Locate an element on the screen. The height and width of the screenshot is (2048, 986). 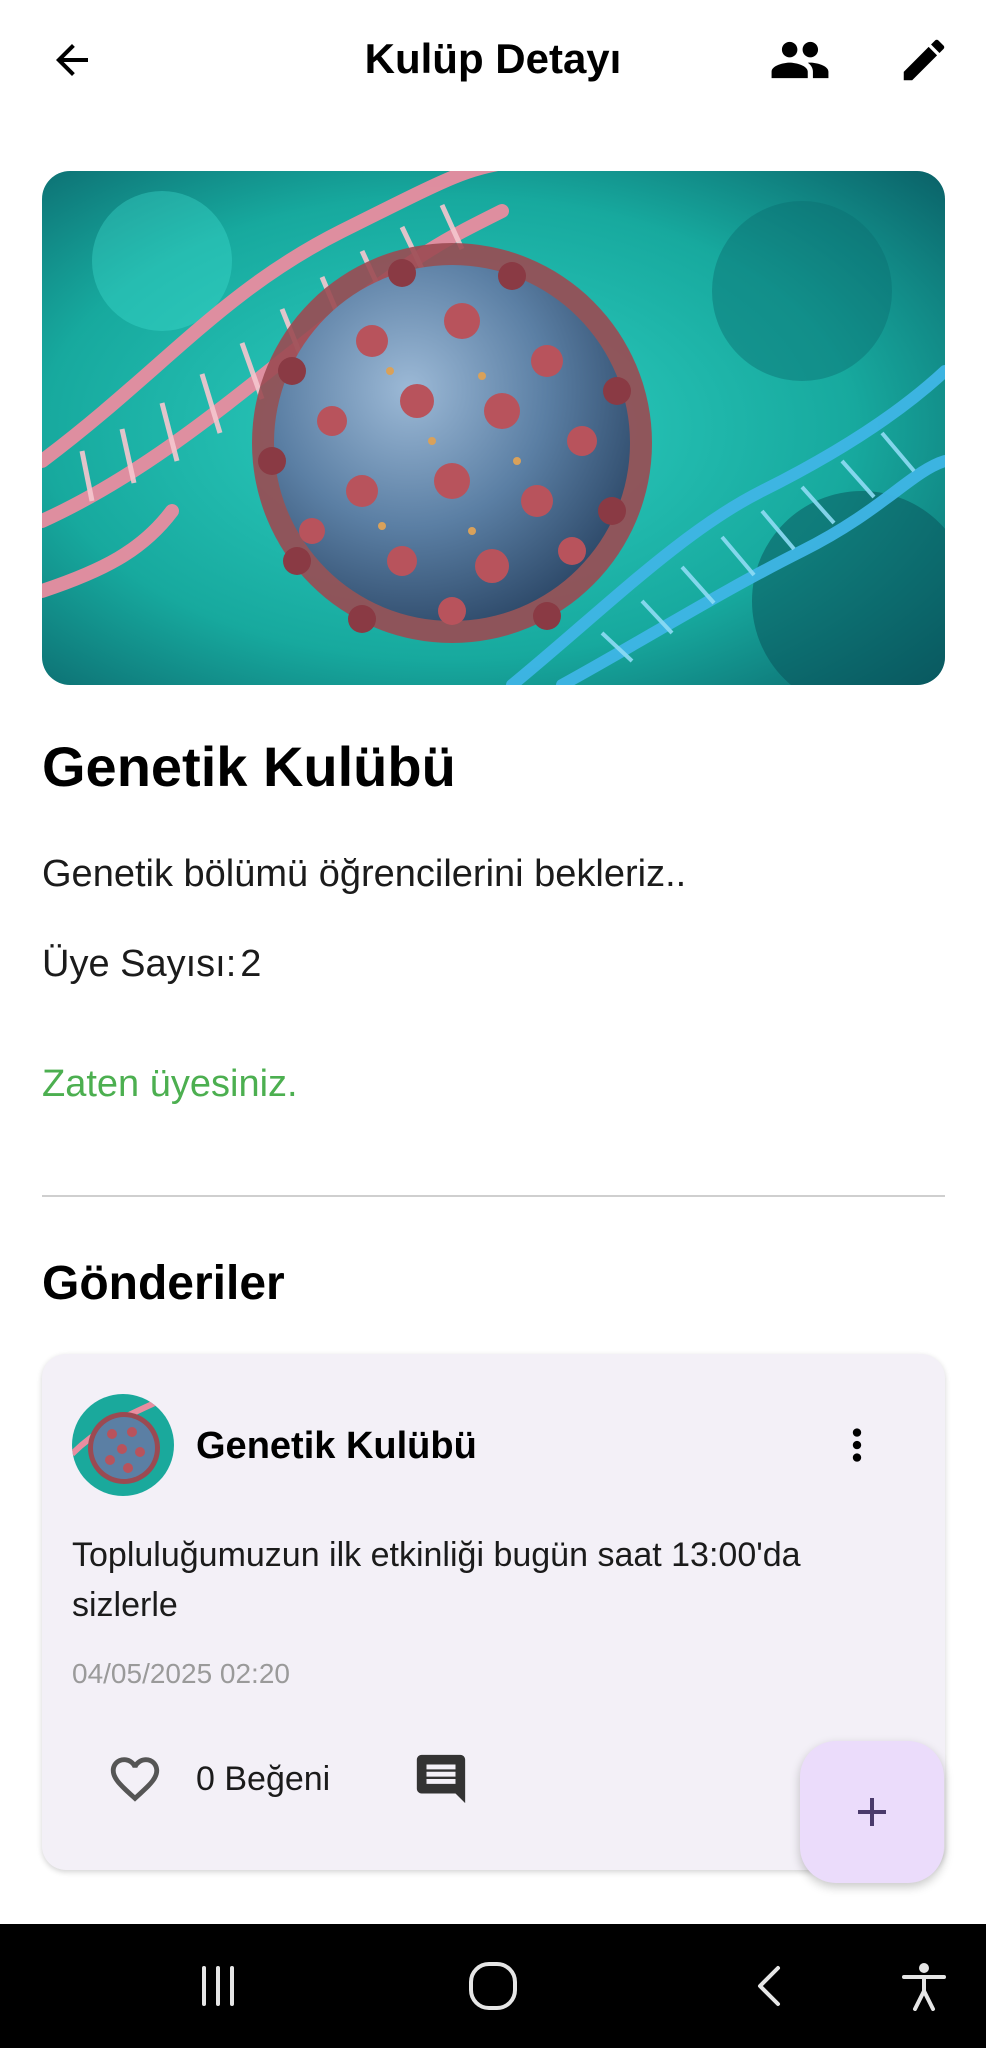
member-count-value: 2 is located at coordinates (251, 964).